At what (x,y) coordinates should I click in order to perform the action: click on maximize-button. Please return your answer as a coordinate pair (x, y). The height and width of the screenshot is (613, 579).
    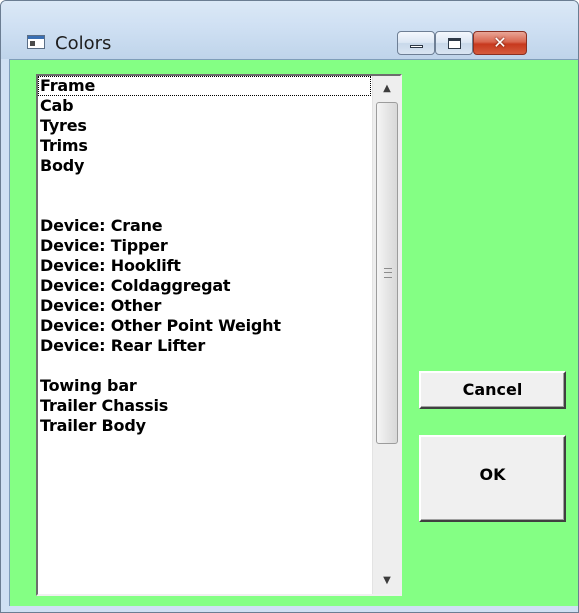
    Looking at the image, I should click on (454, 43).